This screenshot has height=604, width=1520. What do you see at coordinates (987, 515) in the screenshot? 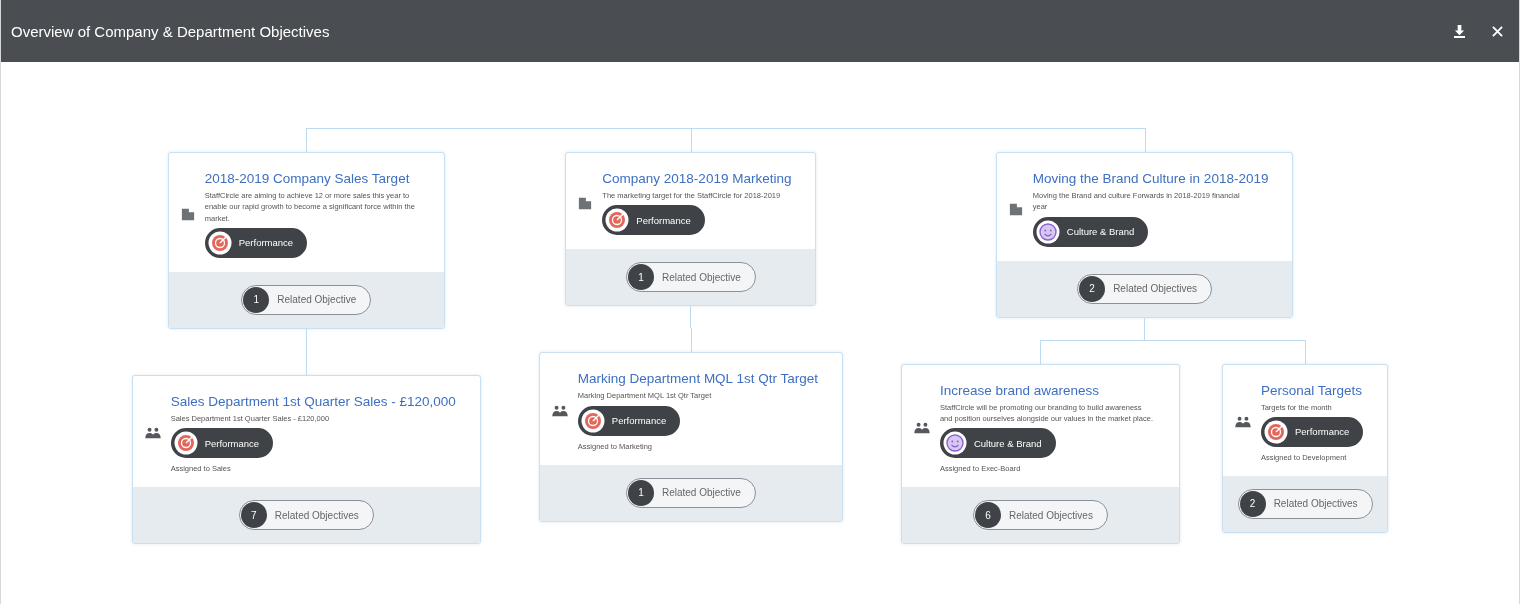
I see `count-label: 6` at bounding box center [987, 515].